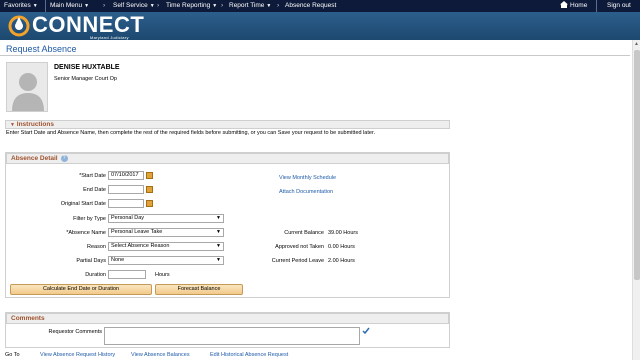 This screenshot has width=640, height=360. I want to click on partial-days-label: Partial Days, so click(91, 261).